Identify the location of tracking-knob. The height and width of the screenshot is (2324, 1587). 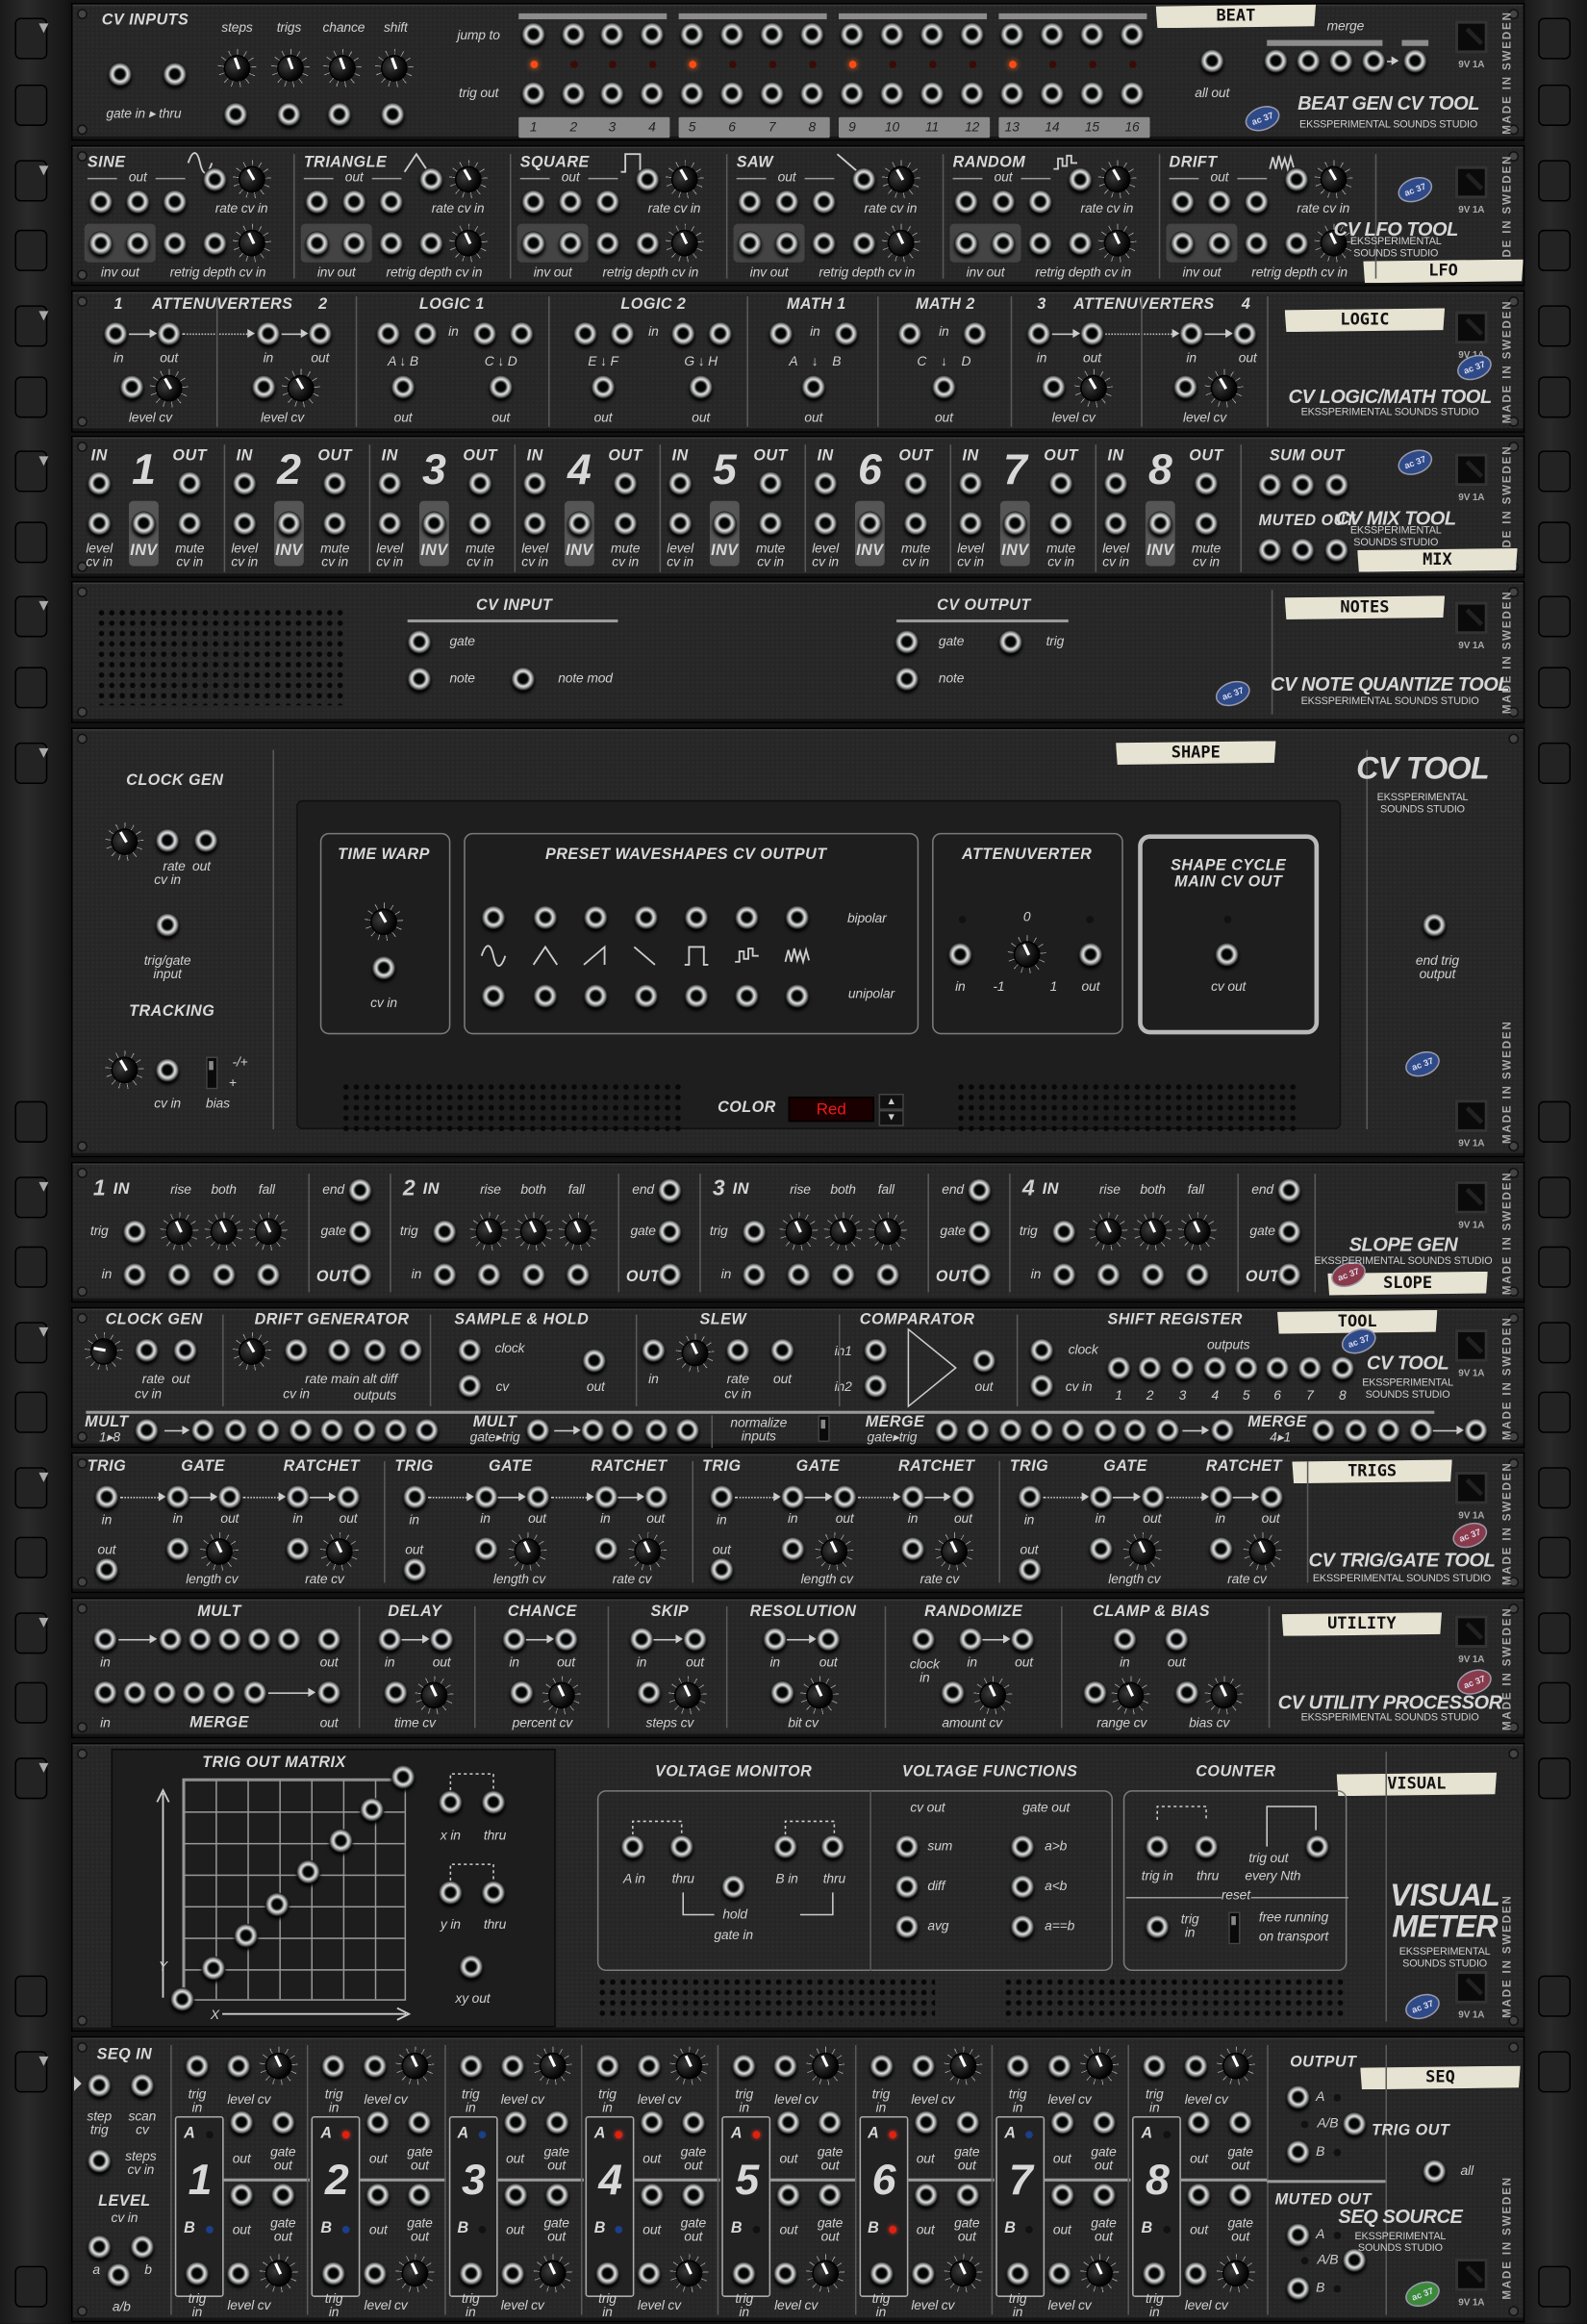
(124, 1070).